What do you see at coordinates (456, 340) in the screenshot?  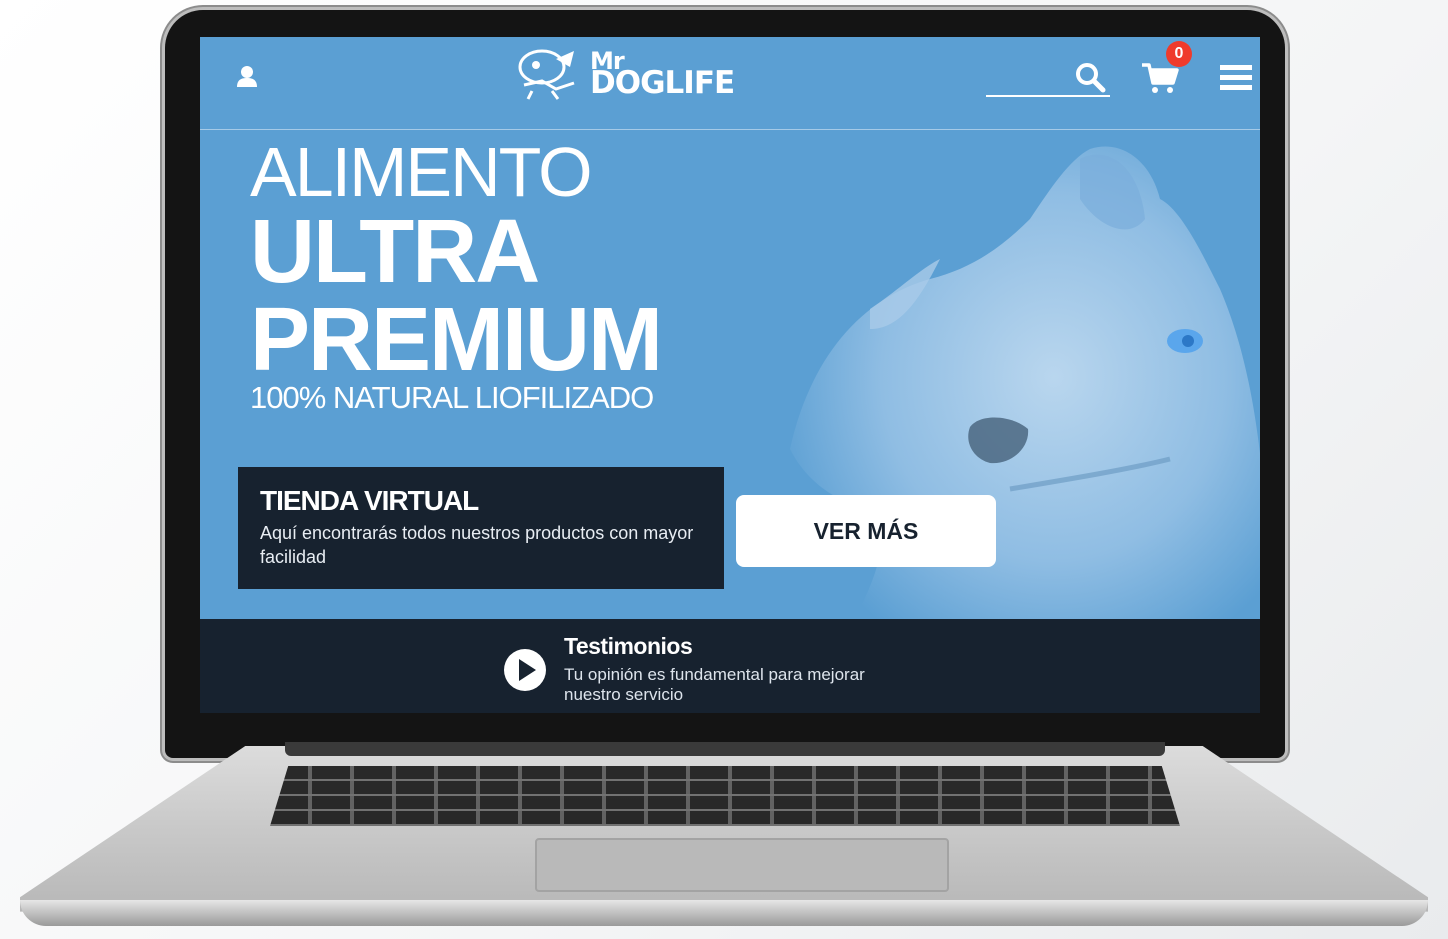 I see `hero-title-line-3: PREMIUM` at bounding box center [456, 340].